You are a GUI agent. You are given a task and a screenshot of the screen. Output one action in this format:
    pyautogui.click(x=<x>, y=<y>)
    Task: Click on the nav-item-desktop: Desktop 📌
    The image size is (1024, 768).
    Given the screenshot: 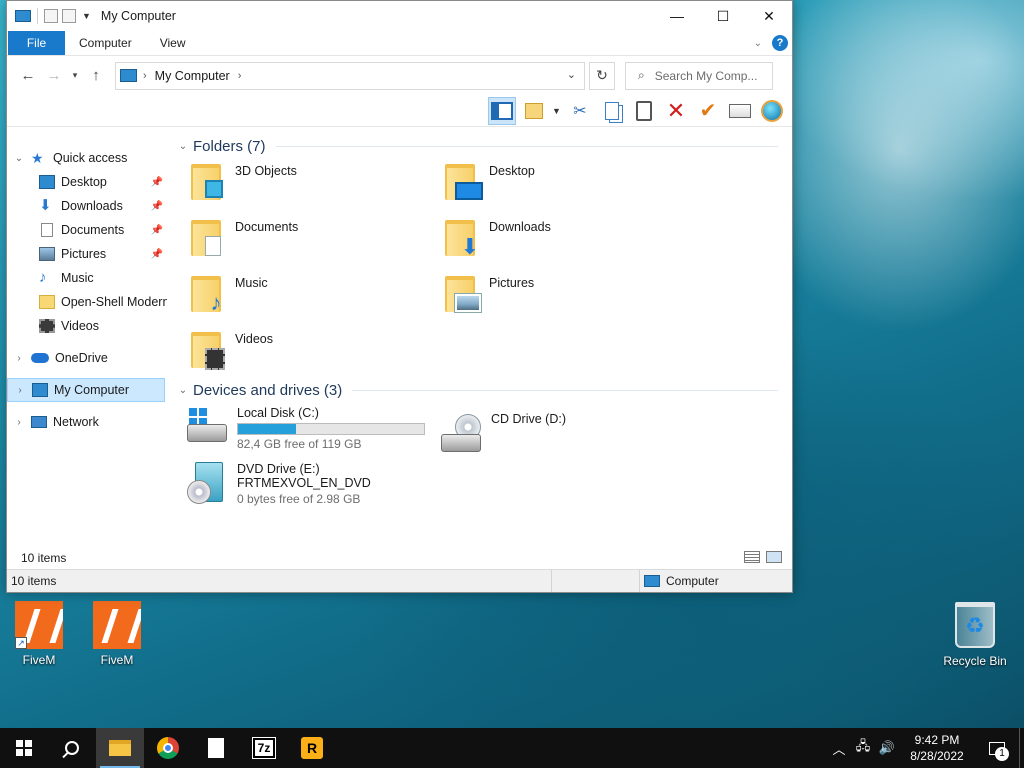 What is the action you would take?
    pyautogui.click(x=87, y=182)
    